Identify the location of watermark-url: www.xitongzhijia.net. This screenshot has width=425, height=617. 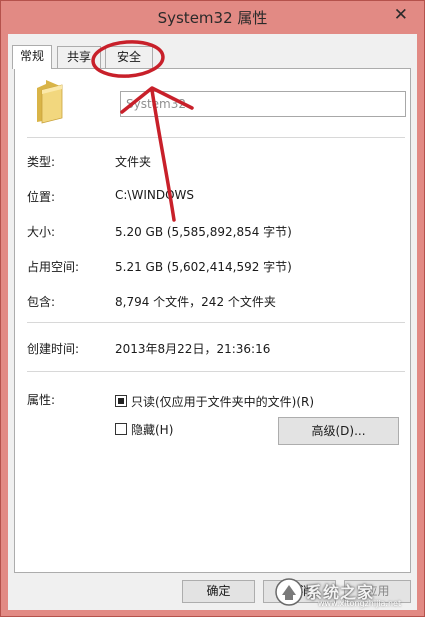
(360, 603).